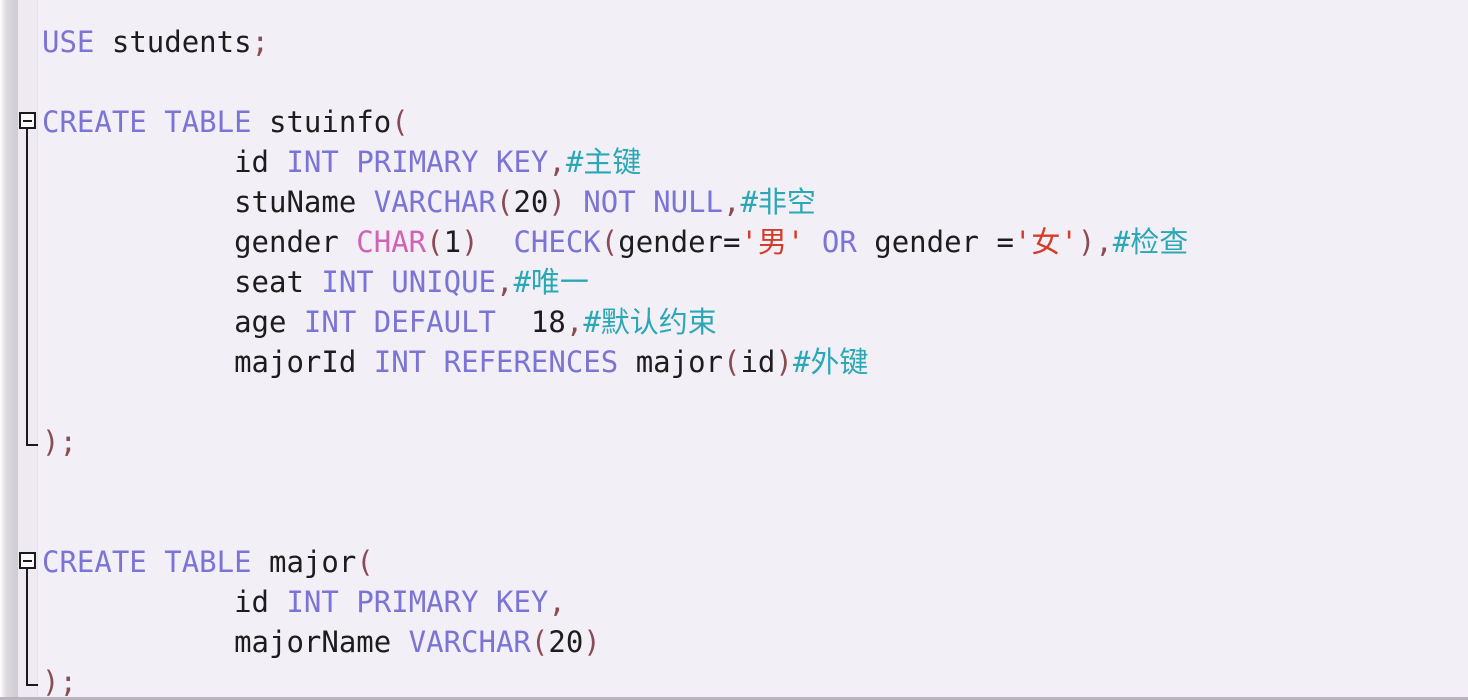 The height and width of the screenshot is (700, 1468). What do you see at coordinates (551, 282) in the screenshot?
I see `code-token: #唯一` at bounding box center [551, 282].